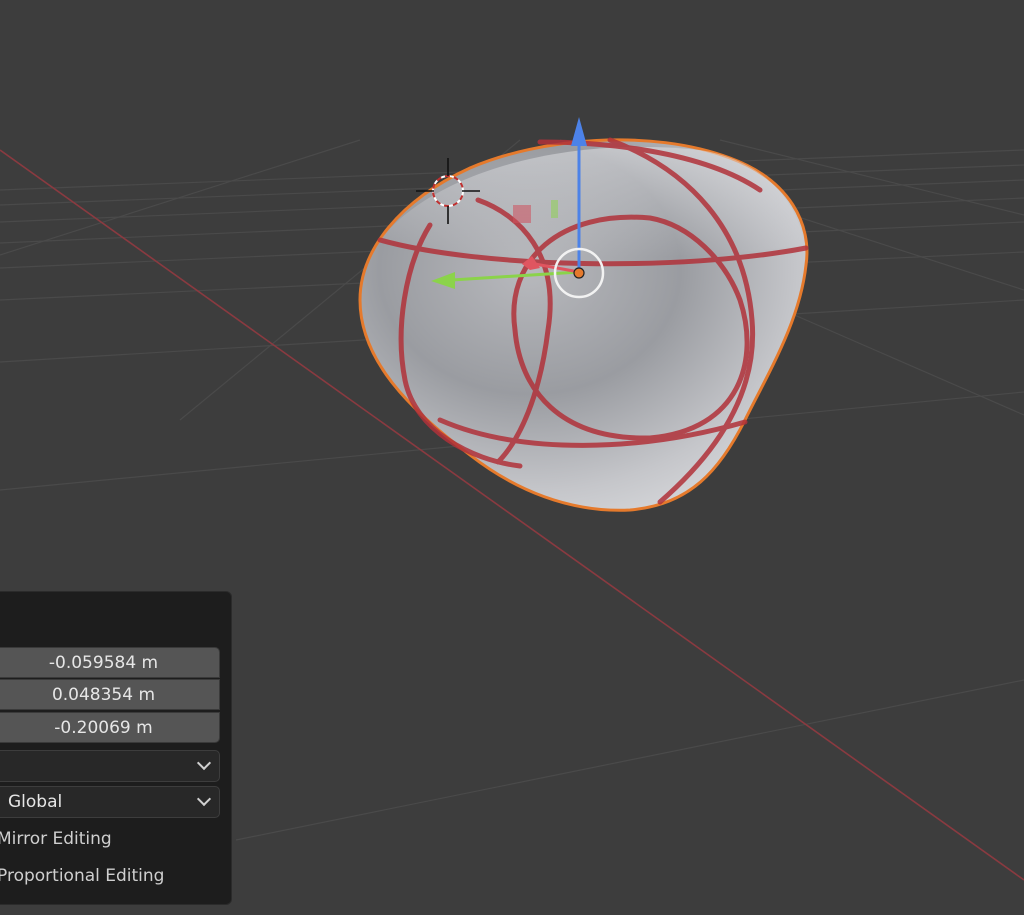 Image resolution: width=1024 pixels, height=915 pixels. Describe the element at coordinates (35, 802) in the screenshot. I see `orientation-dropdown-value: Global` at that location.